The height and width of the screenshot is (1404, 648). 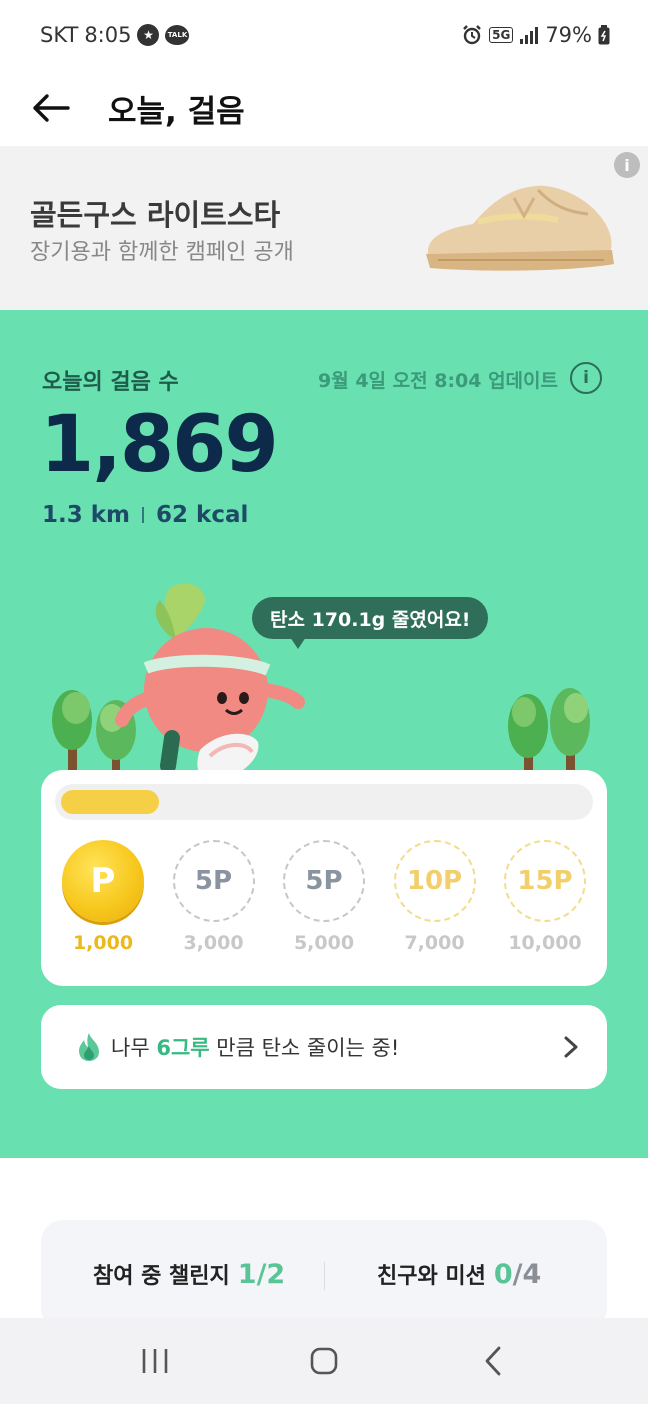 What do you see at coordinates (370, 618) in the screenshot?
I see `carbon-bubble: 탄소 170.1g 줄였어요!` at bounding box center [370, 618].